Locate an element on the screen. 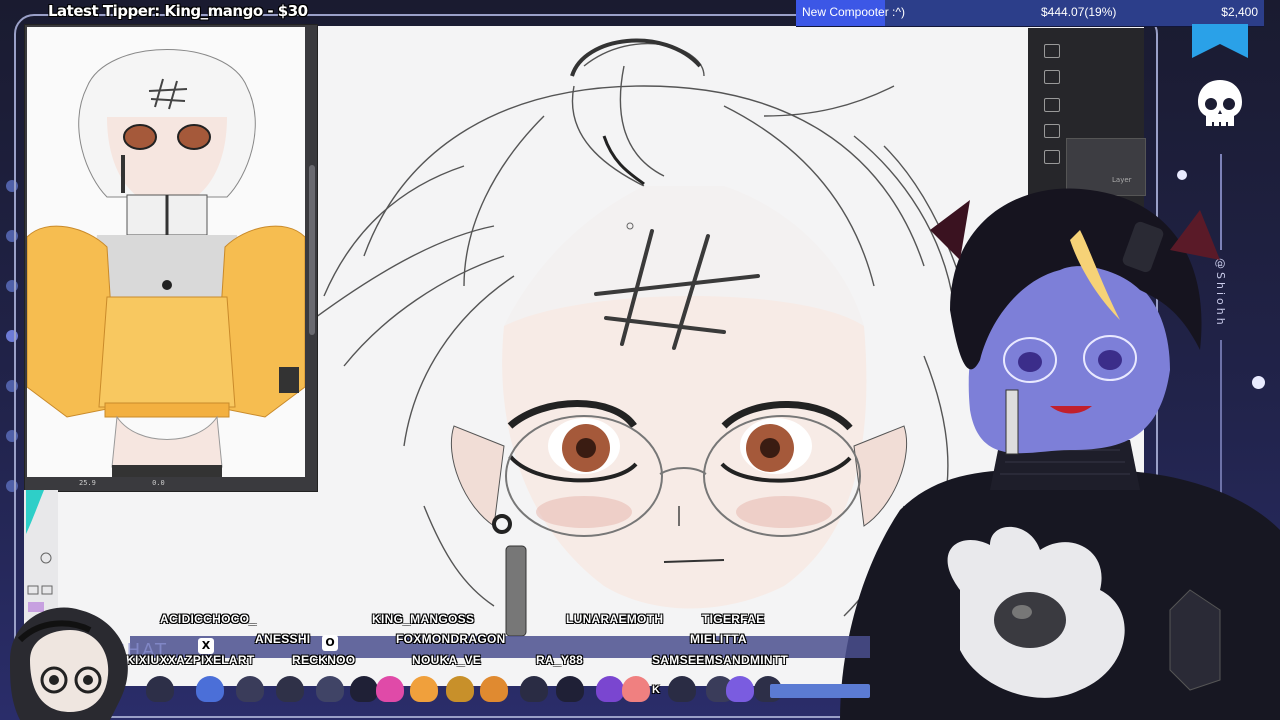 The width and height of the screenshot is (1280, 720). chatter-name: ACIDICCHOCO_ is located at coordinates (208, 619).